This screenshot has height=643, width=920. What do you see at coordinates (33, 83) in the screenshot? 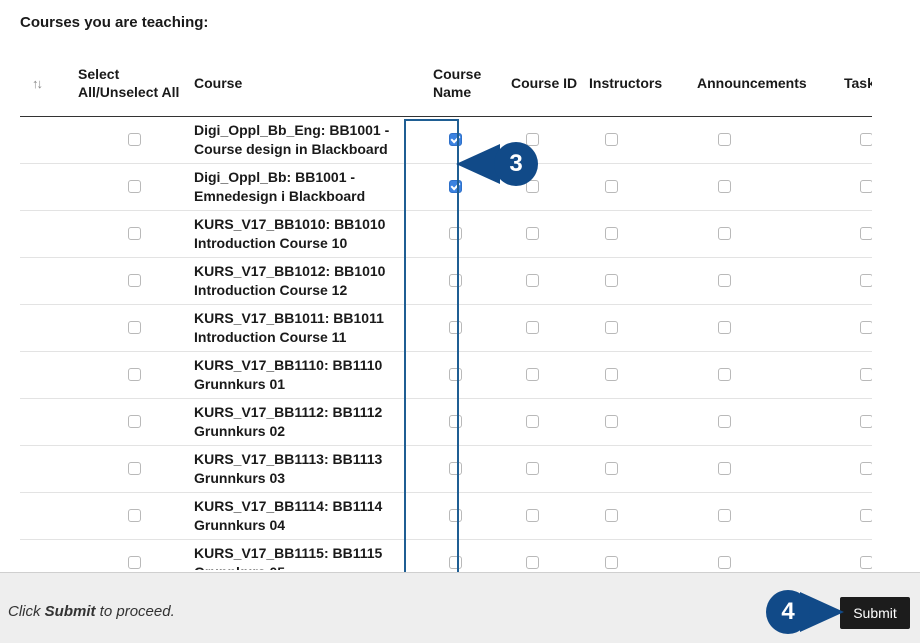
I see `sort-icon: ↑↓` at bounding box center [33, 83].